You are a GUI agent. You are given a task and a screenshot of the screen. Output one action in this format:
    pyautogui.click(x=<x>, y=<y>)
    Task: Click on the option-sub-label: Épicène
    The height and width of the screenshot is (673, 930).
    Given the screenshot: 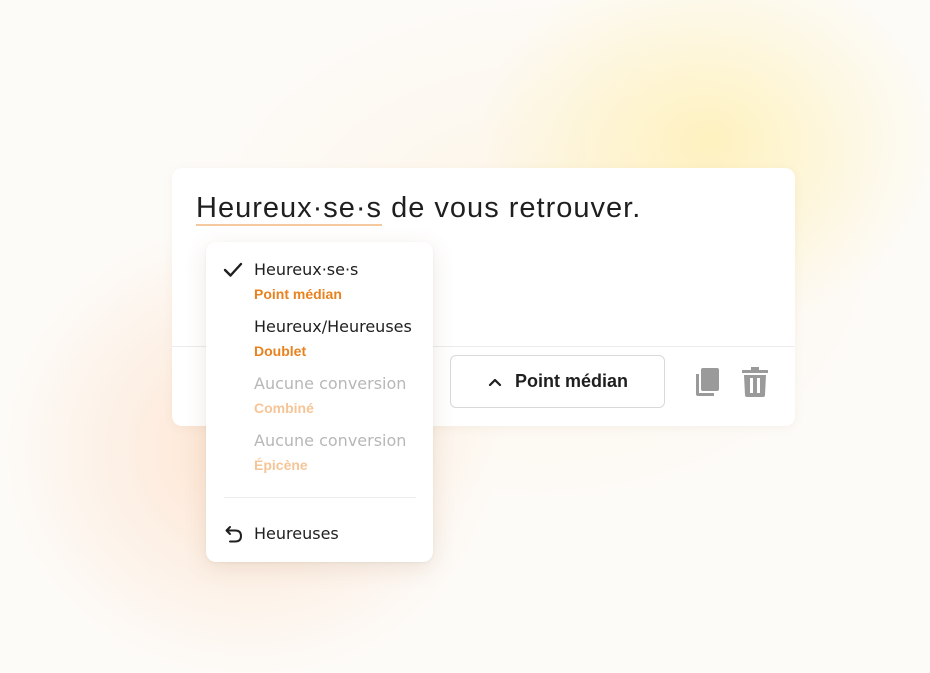 What is the action you would take?
    pyautogui.click(x=281, y=465)
    